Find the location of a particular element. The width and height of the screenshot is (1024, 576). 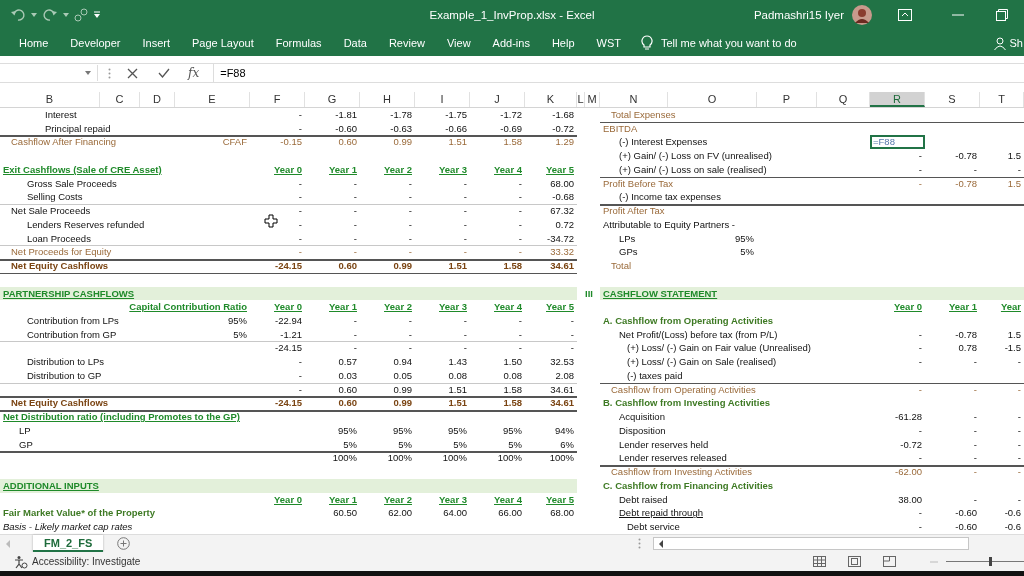

redo-icon is located at coordinates (50, 15).